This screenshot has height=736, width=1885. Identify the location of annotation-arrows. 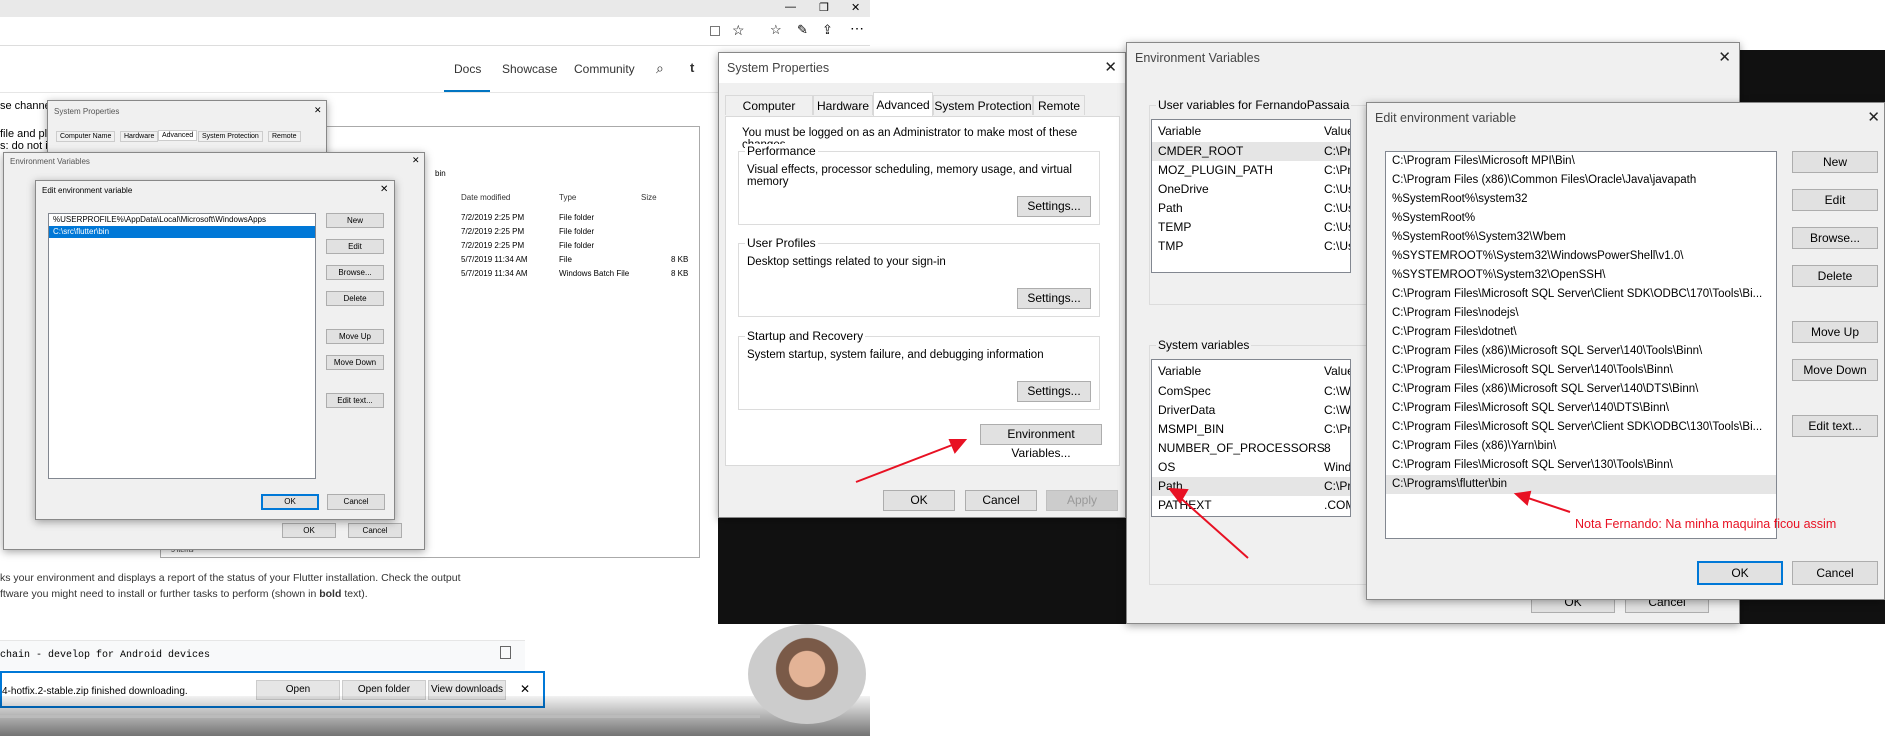
(1213, 499).